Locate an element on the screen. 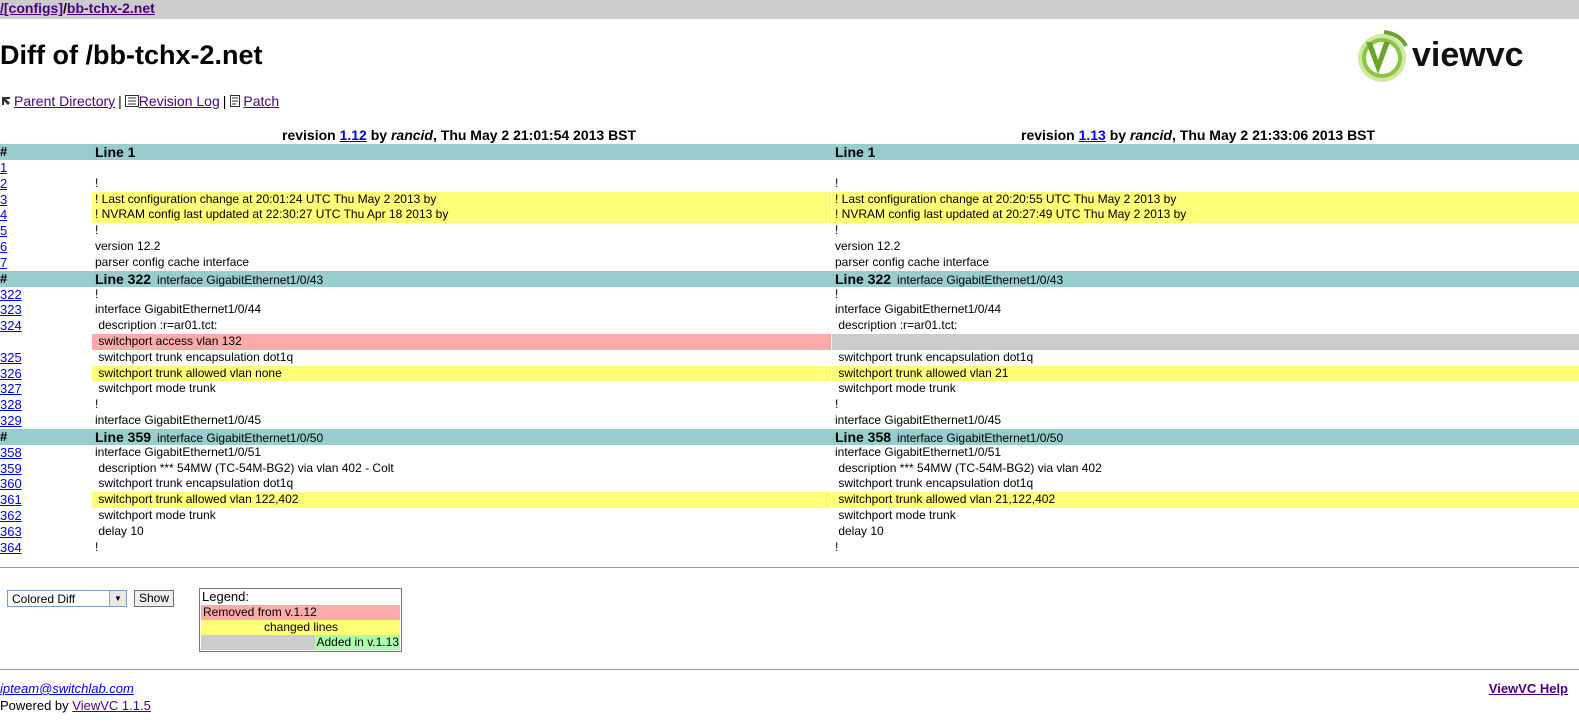  right-revision-link: 1.13 is located at coordinates (1092, 135).